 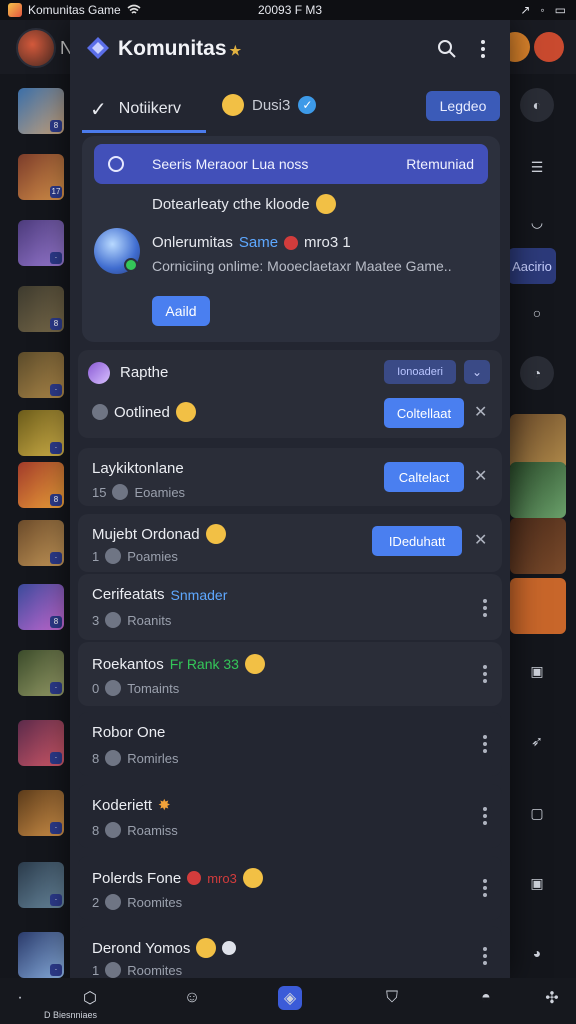 I want to click on level-badge: 8, so click(x=56, y=500).